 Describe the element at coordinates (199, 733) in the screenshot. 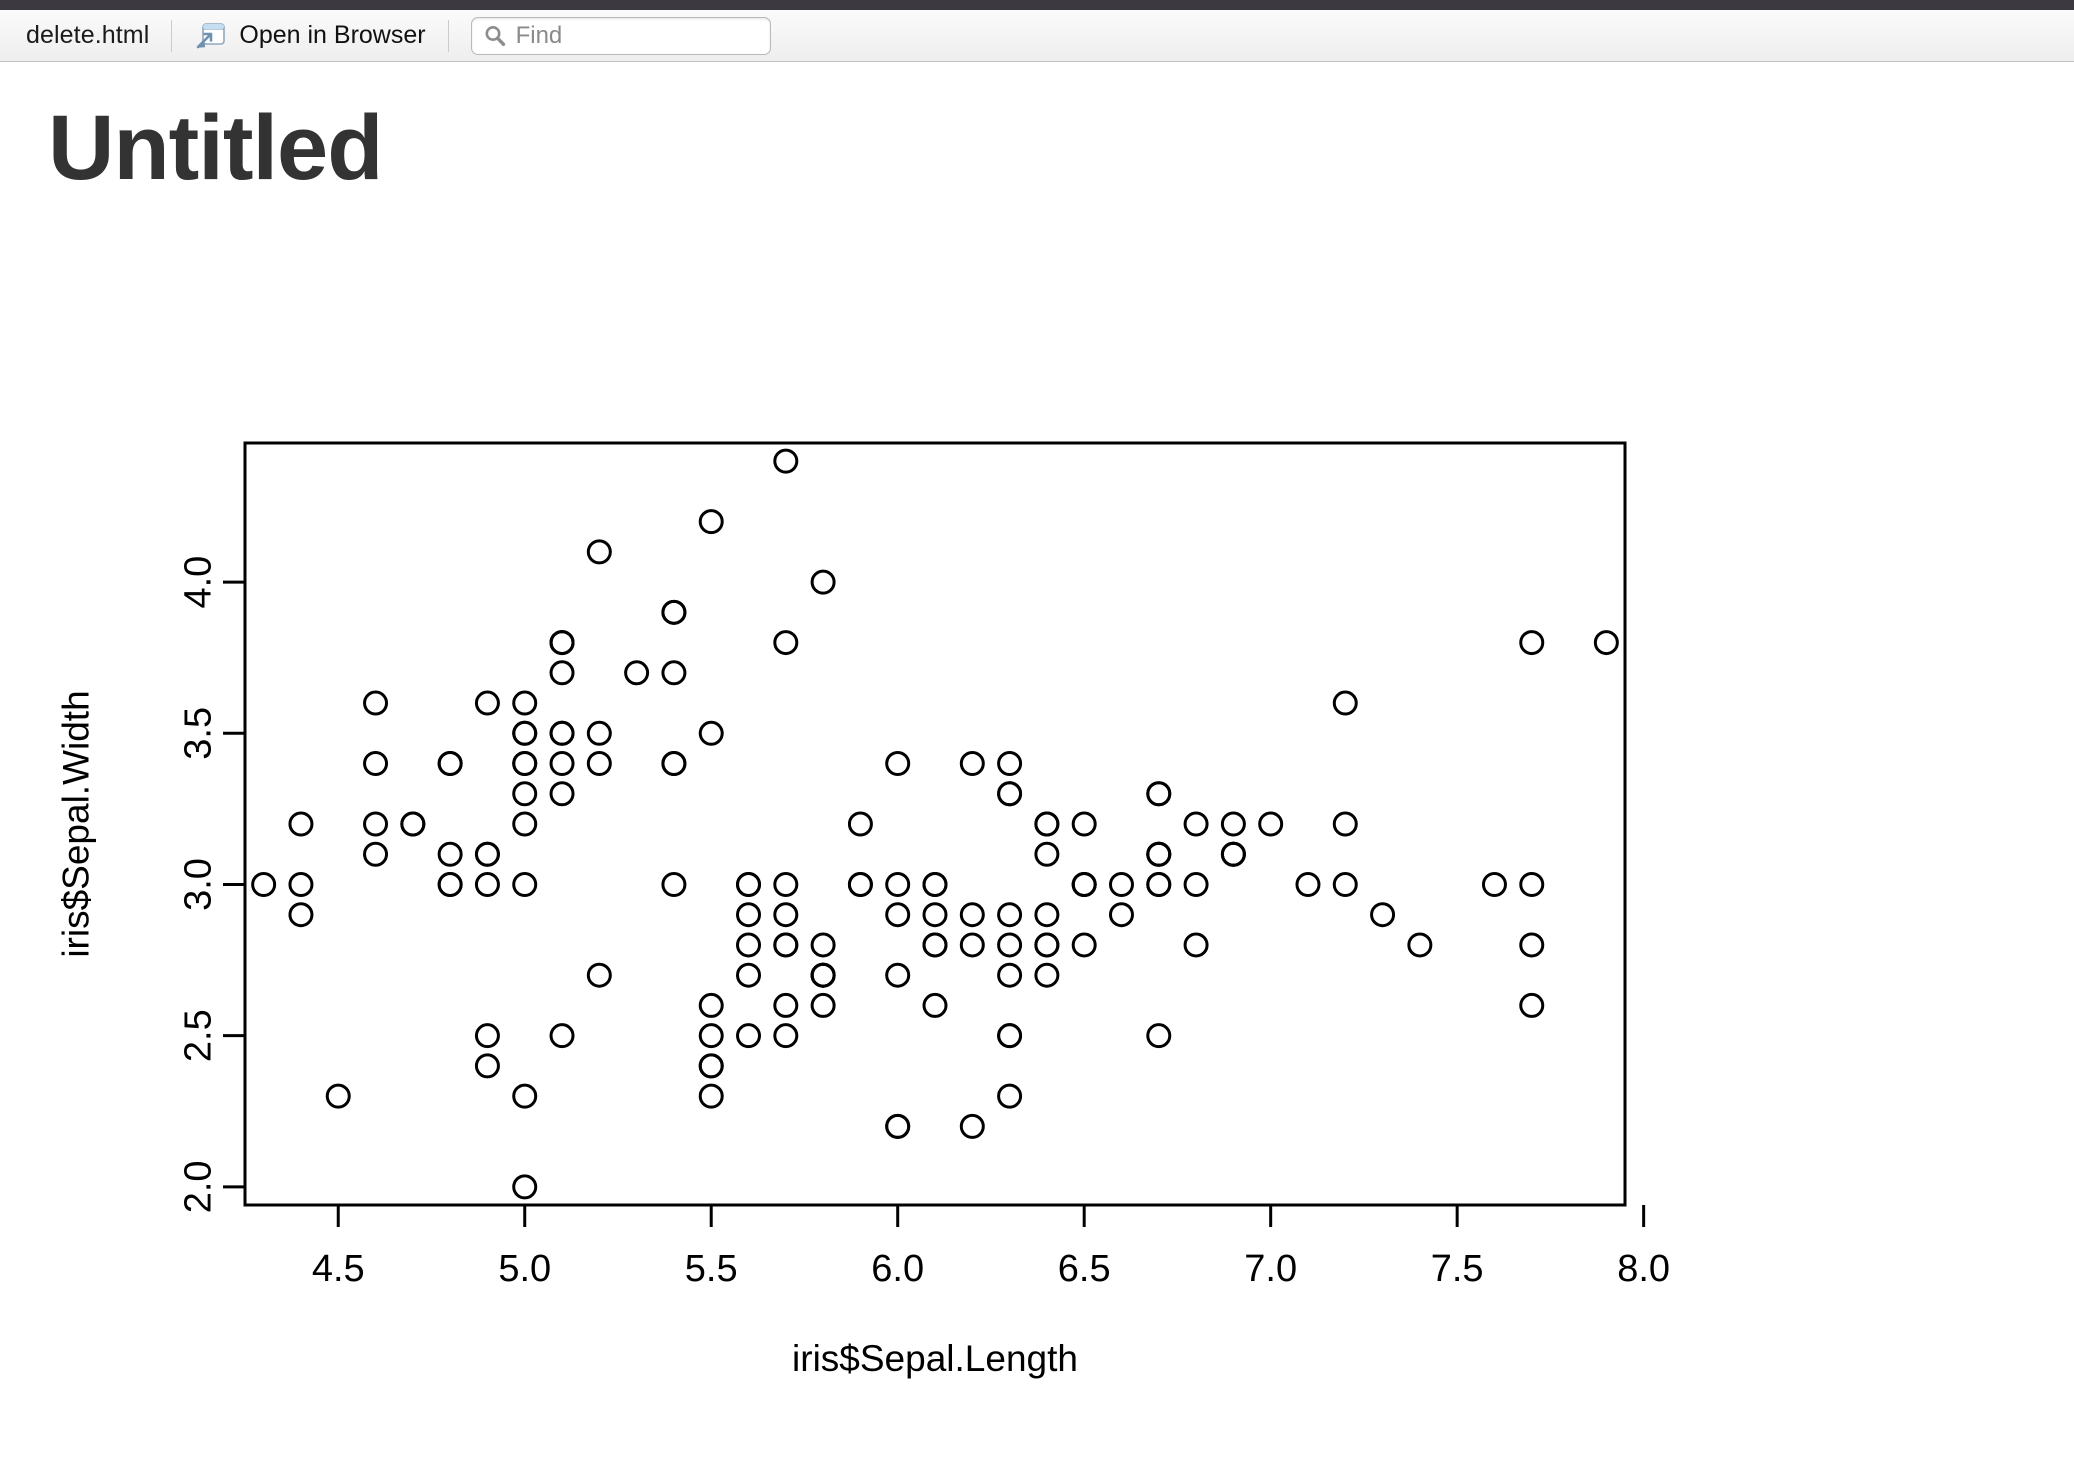

I see `y-tick-label: 3.5` at that location.